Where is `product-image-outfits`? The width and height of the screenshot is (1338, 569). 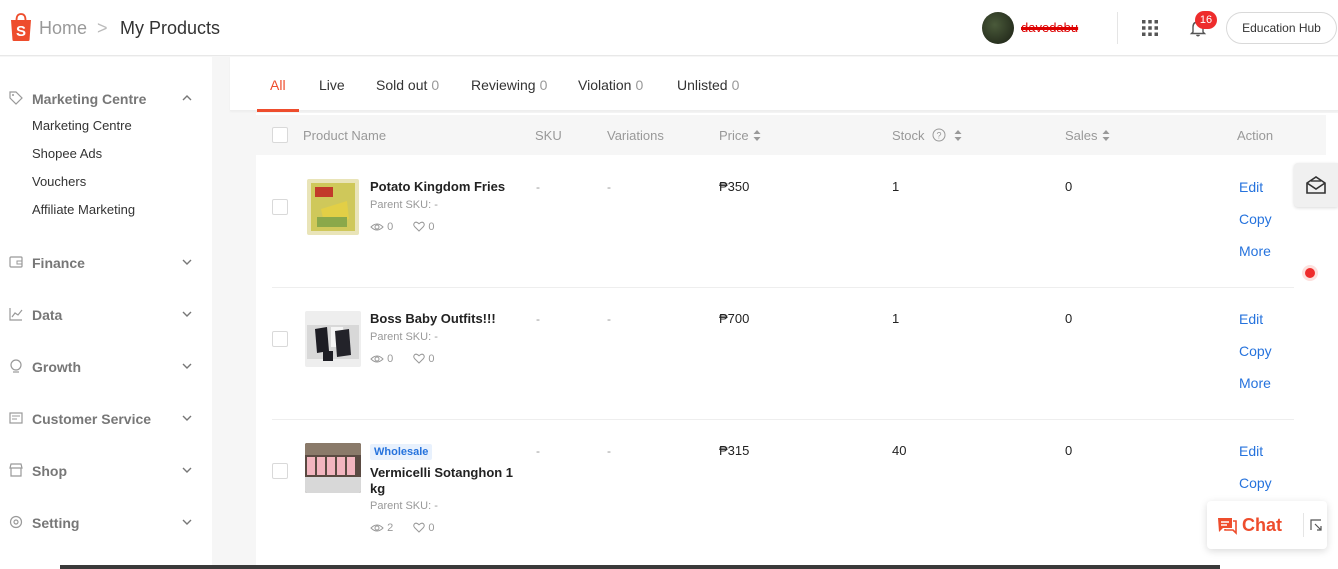 product-image-outfits is located at coordinates (333, 339).